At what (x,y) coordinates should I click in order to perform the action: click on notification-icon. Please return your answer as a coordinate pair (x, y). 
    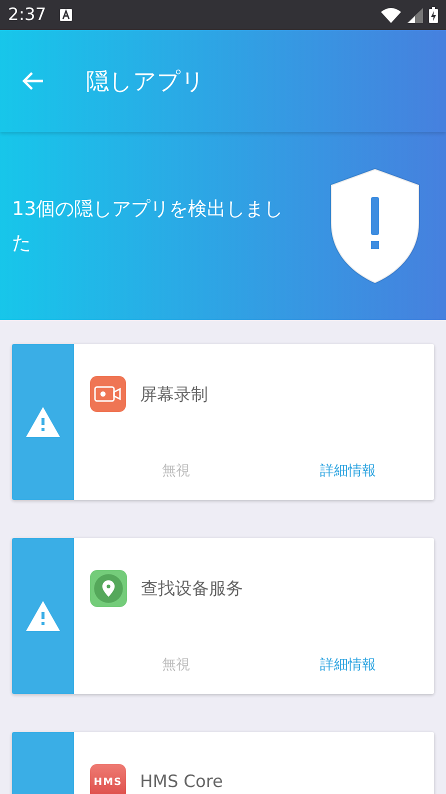
    Looking at the image, I should click on (66, 15).